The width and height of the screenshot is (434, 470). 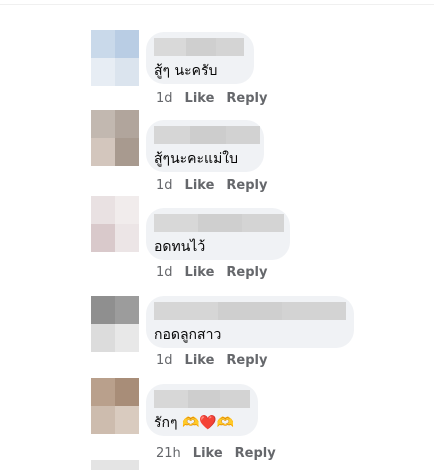 What do you see at coordinates (188, 335) in the screenshot?
I see `comment-text: กอดลูกสาว` at bounding box center [188, 335].